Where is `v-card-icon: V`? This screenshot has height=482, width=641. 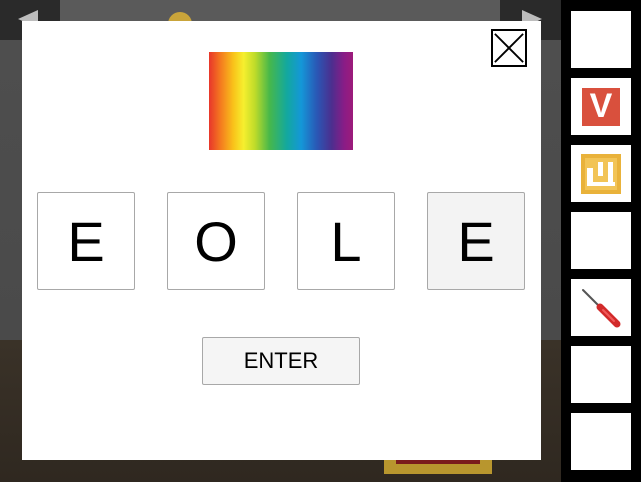 v-card-icon: V is located at coordinates (601, 106).